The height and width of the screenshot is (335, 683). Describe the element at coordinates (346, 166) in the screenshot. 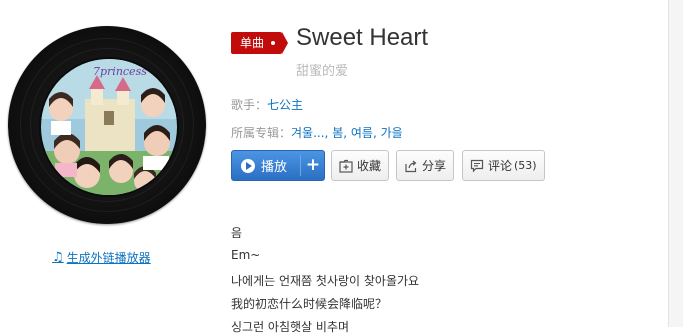

I see `add-folder-icon` at that location.